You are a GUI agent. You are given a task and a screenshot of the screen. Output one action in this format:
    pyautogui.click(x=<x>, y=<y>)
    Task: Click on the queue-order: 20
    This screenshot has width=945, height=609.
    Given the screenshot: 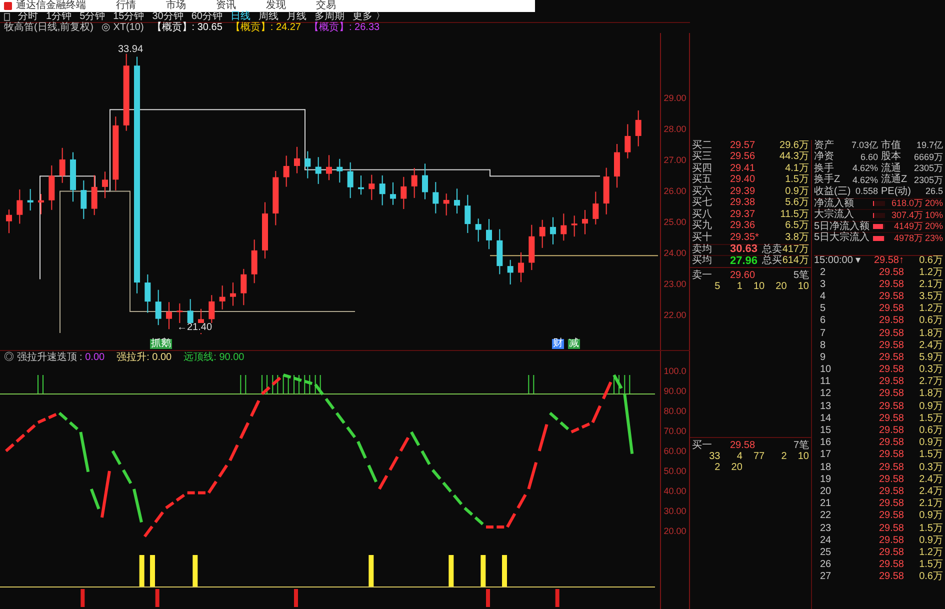 What is the action you would take?
    pyautogui.click(x=780, y=287)
    